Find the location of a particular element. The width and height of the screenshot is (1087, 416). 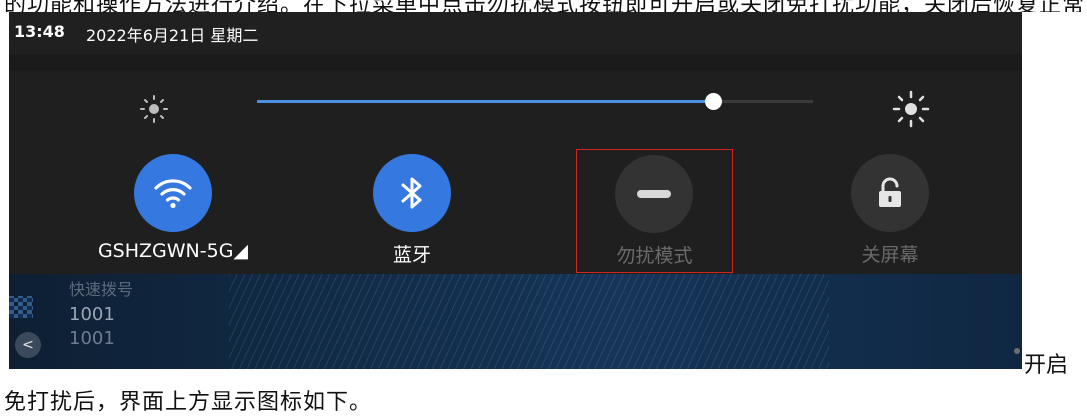

app-number-secondary: 1001 is located at coordinates (92, 338).